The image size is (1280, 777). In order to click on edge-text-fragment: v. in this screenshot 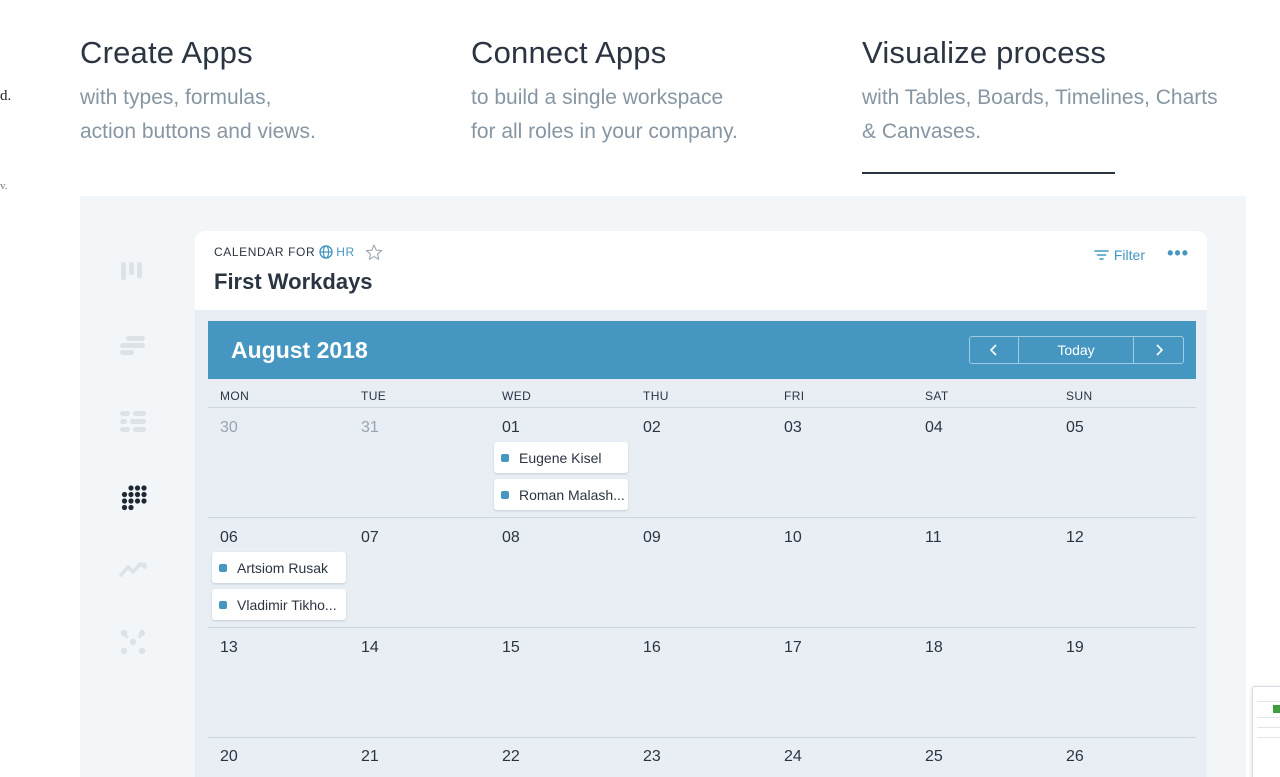, I will do `click(4, 186)`.